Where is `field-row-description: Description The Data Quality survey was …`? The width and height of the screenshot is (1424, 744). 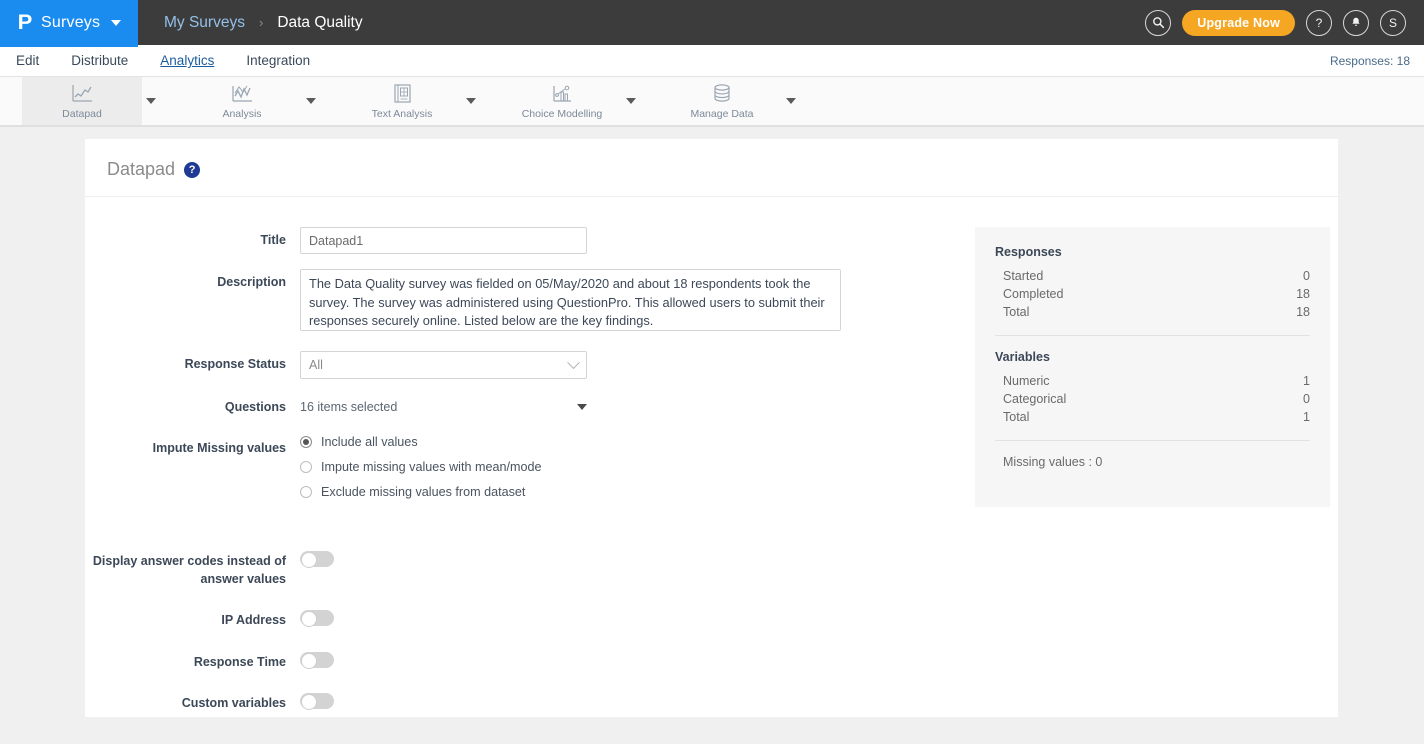 field-row-description: Description The Data Quality survey was … is located at coordinates (520, 302).